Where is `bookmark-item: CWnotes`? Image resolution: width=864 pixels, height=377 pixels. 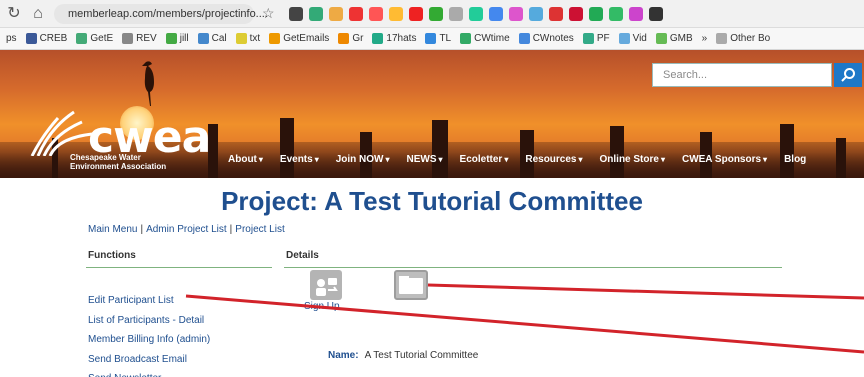
bookmark-item: CWnotes is located at coordinates (546, 38).